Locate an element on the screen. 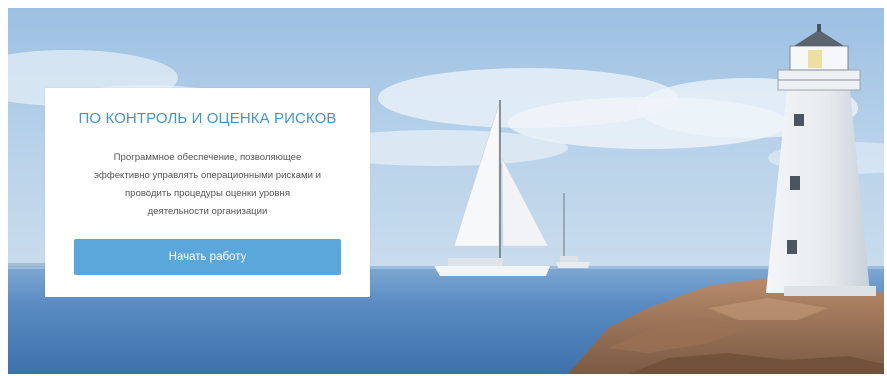 This screenshot has width=887, height=376. start-work-button: Начать работу is located at coordinates (207, 257).